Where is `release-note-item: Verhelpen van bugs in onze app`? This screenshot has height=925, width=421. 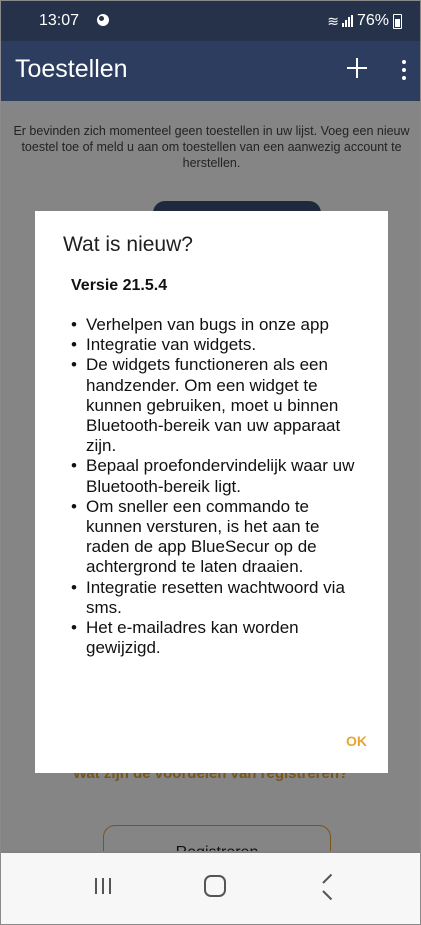 release-note-item: Verhelpen van bugs in onze app is located at coordinates (216, 325).